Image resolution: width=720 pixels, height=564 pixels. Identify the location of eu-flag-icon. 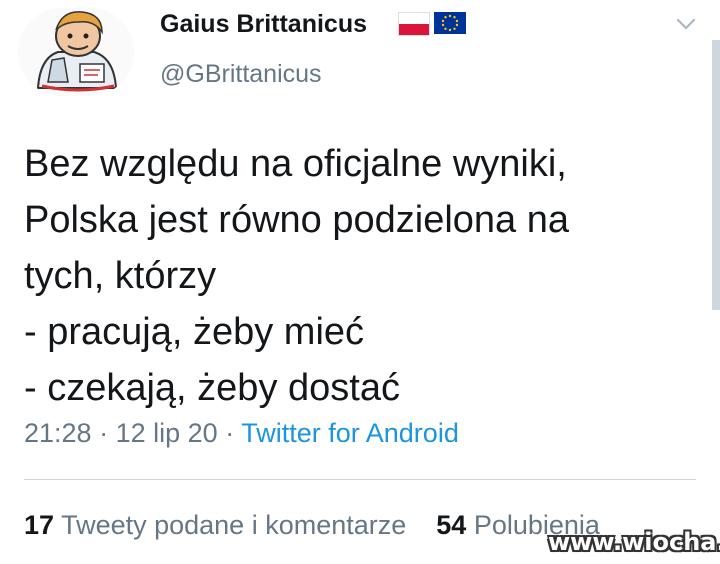
(450, 23).